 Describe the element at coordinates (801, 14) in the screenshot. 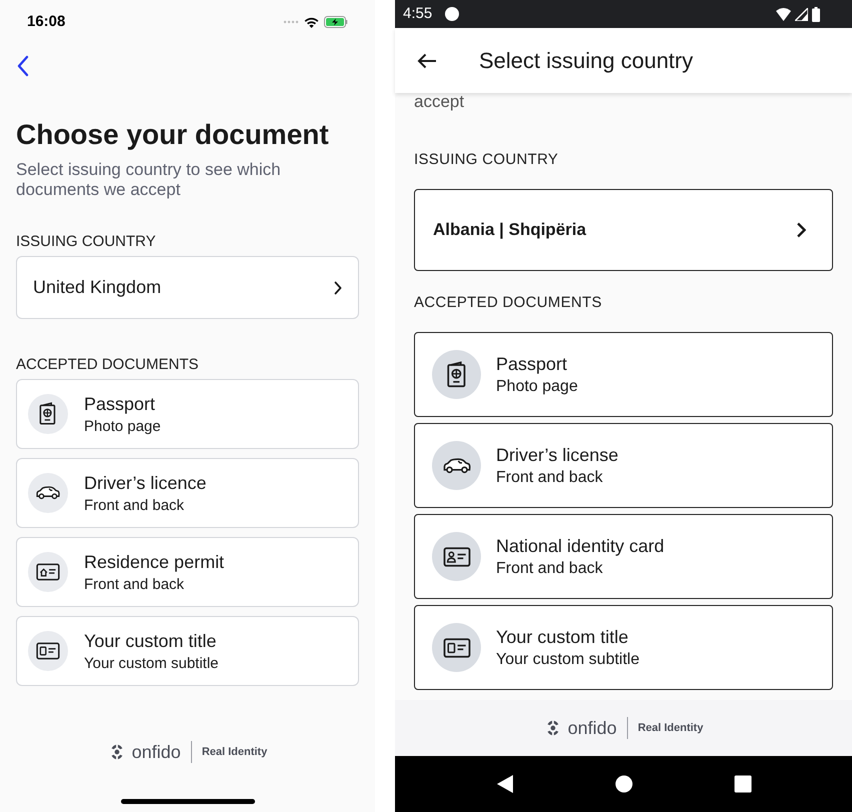

I see `cell-signal-icon` at that location.